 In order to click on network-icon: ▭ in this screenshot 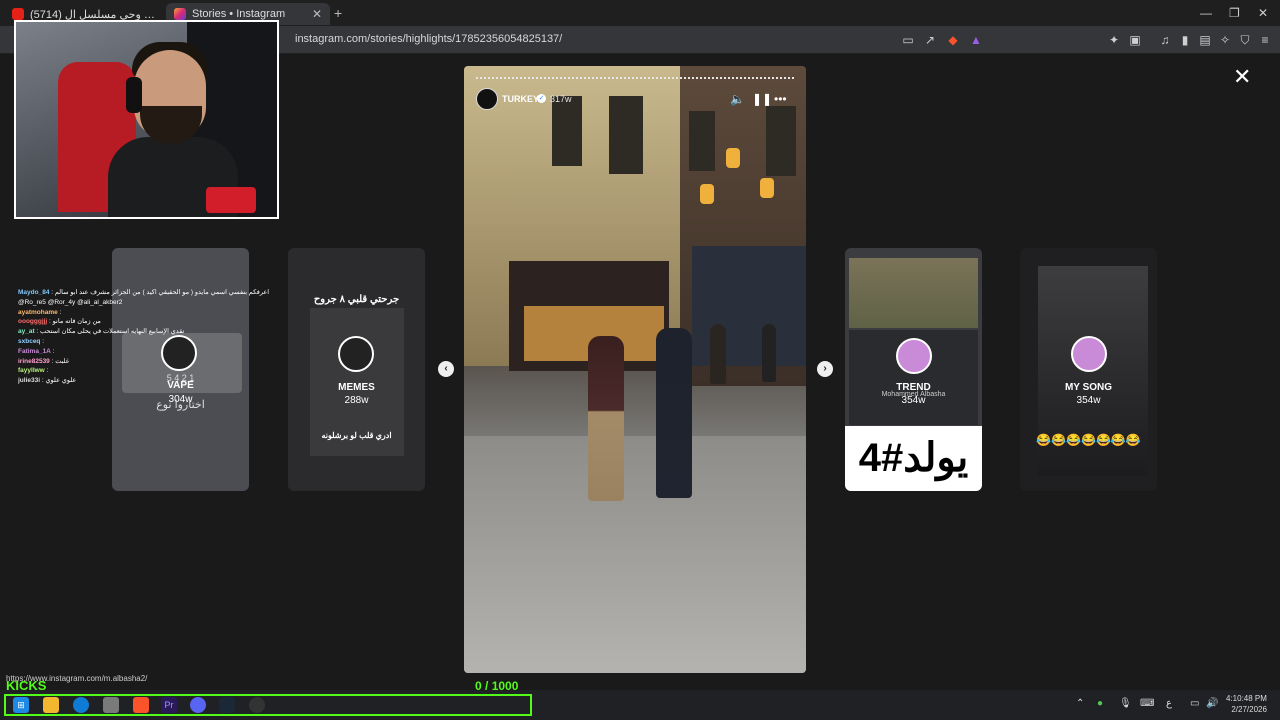, I will do `click(1194, 703)`.